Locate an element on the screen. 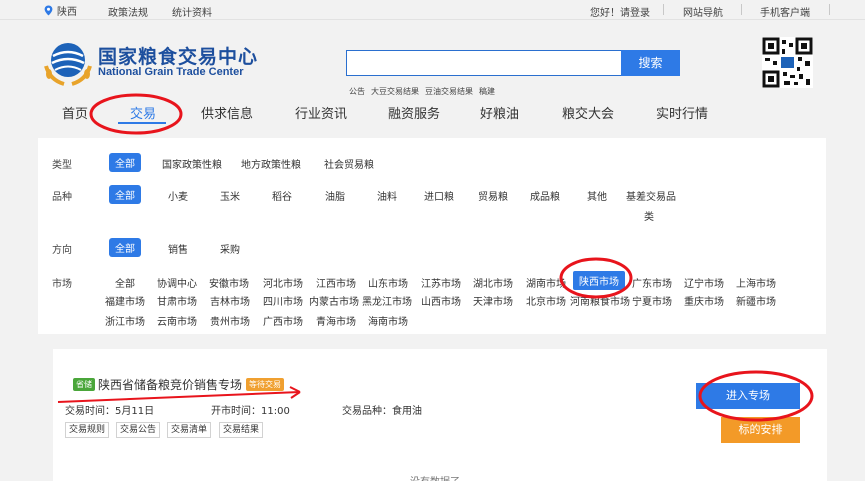  filter-direction-label: 方向 is located at coordinates (62, 250).